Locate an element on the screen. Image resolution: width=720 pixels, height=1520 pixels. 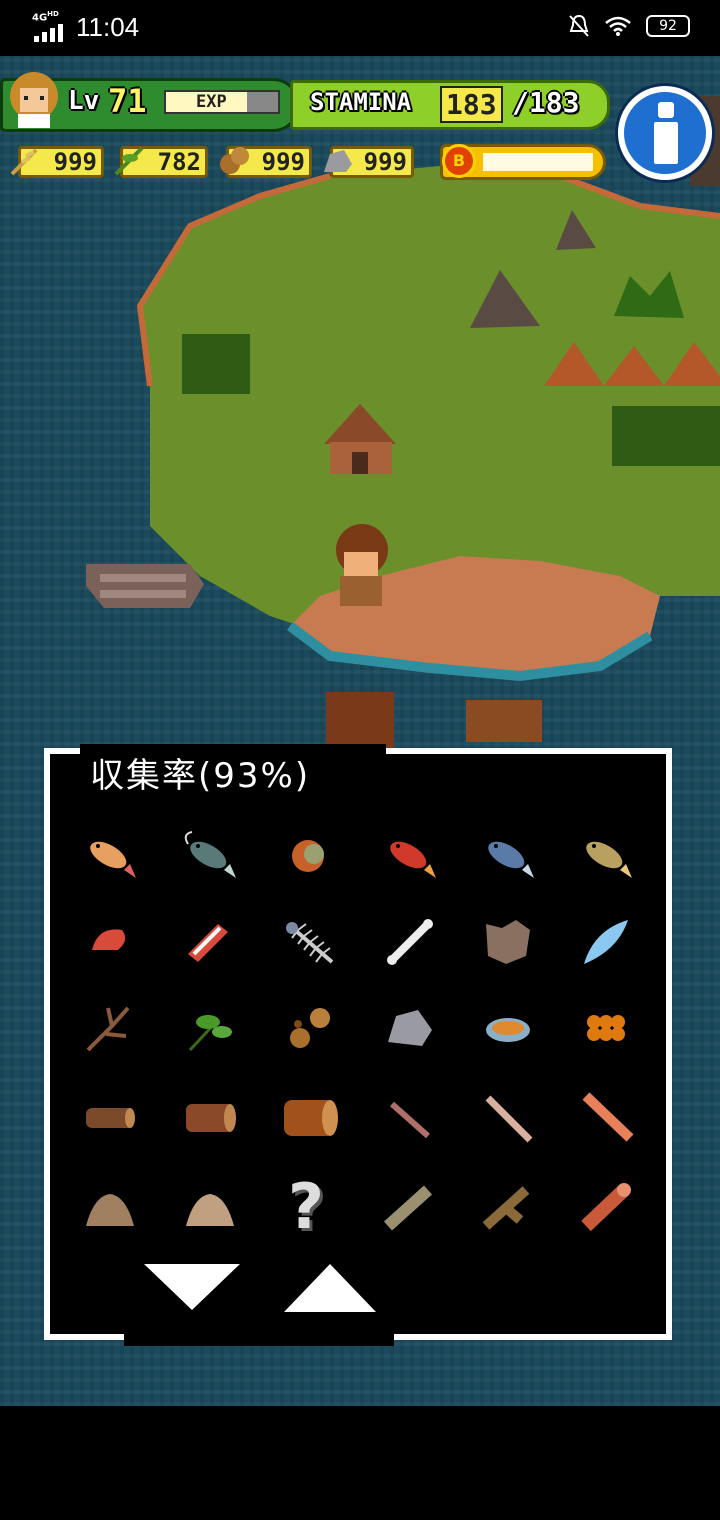
exp-bar: EXP is located at coordinates (222, 102).